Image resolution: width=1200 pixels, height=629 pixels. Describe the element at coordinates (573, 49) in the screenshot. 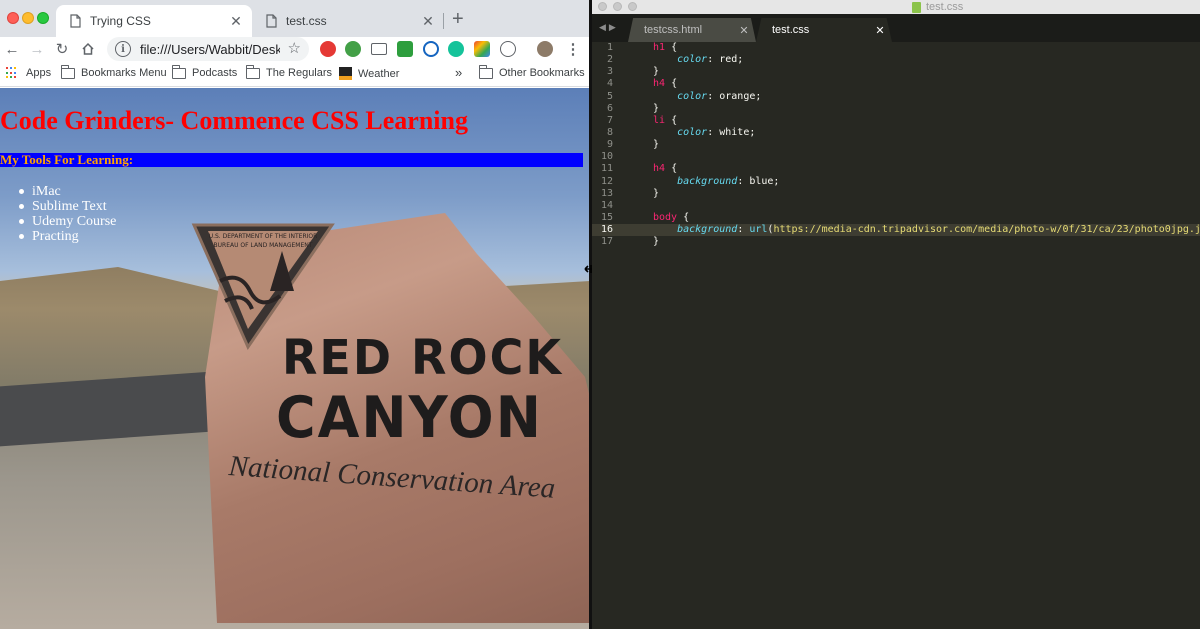

I see `menu-kebab-icon: ⋮` at that location.